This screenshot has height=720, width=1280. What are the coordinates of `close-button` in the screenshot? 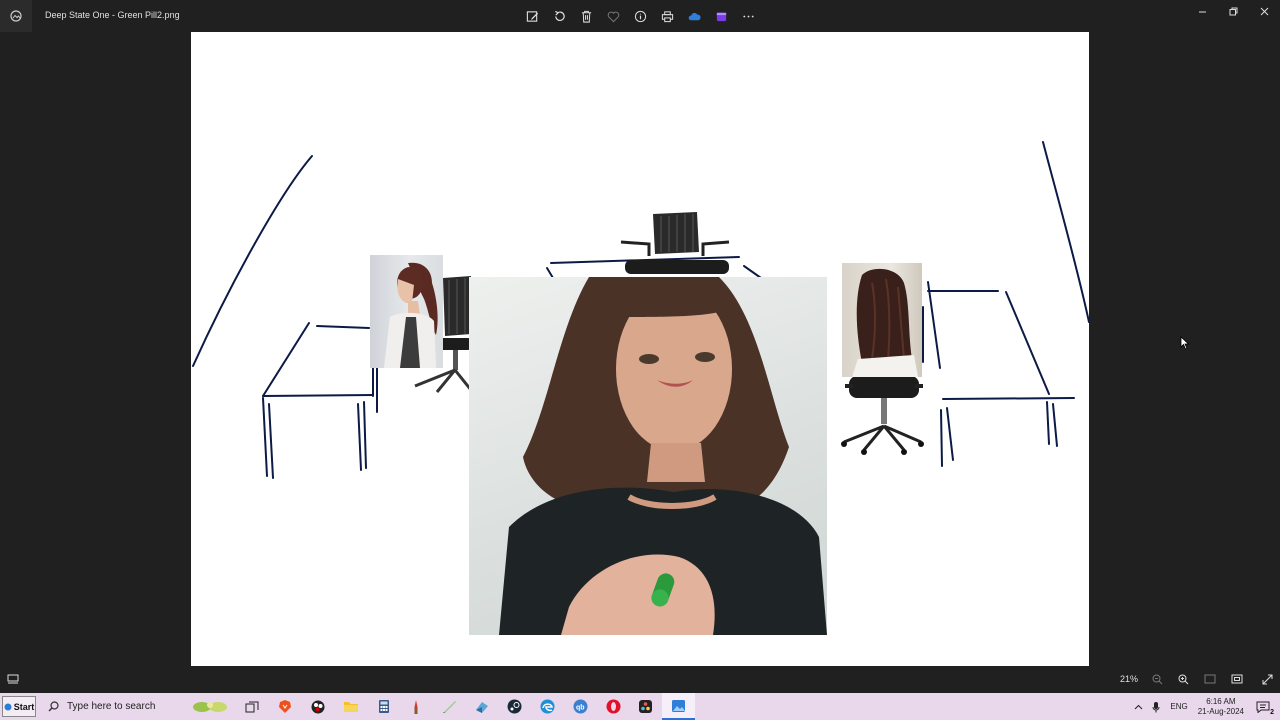 It's located at (1264, 11).